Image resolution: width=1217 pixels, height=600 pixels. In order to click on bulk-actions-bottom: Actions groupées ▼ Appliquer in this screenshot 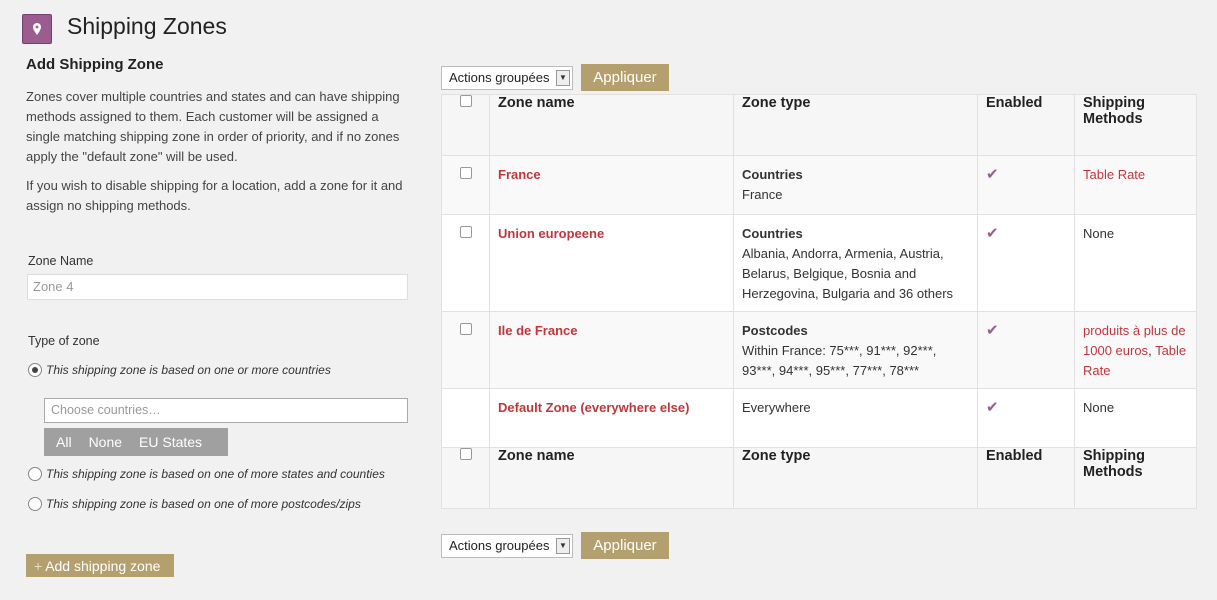, I will do `click(555, 545)`.